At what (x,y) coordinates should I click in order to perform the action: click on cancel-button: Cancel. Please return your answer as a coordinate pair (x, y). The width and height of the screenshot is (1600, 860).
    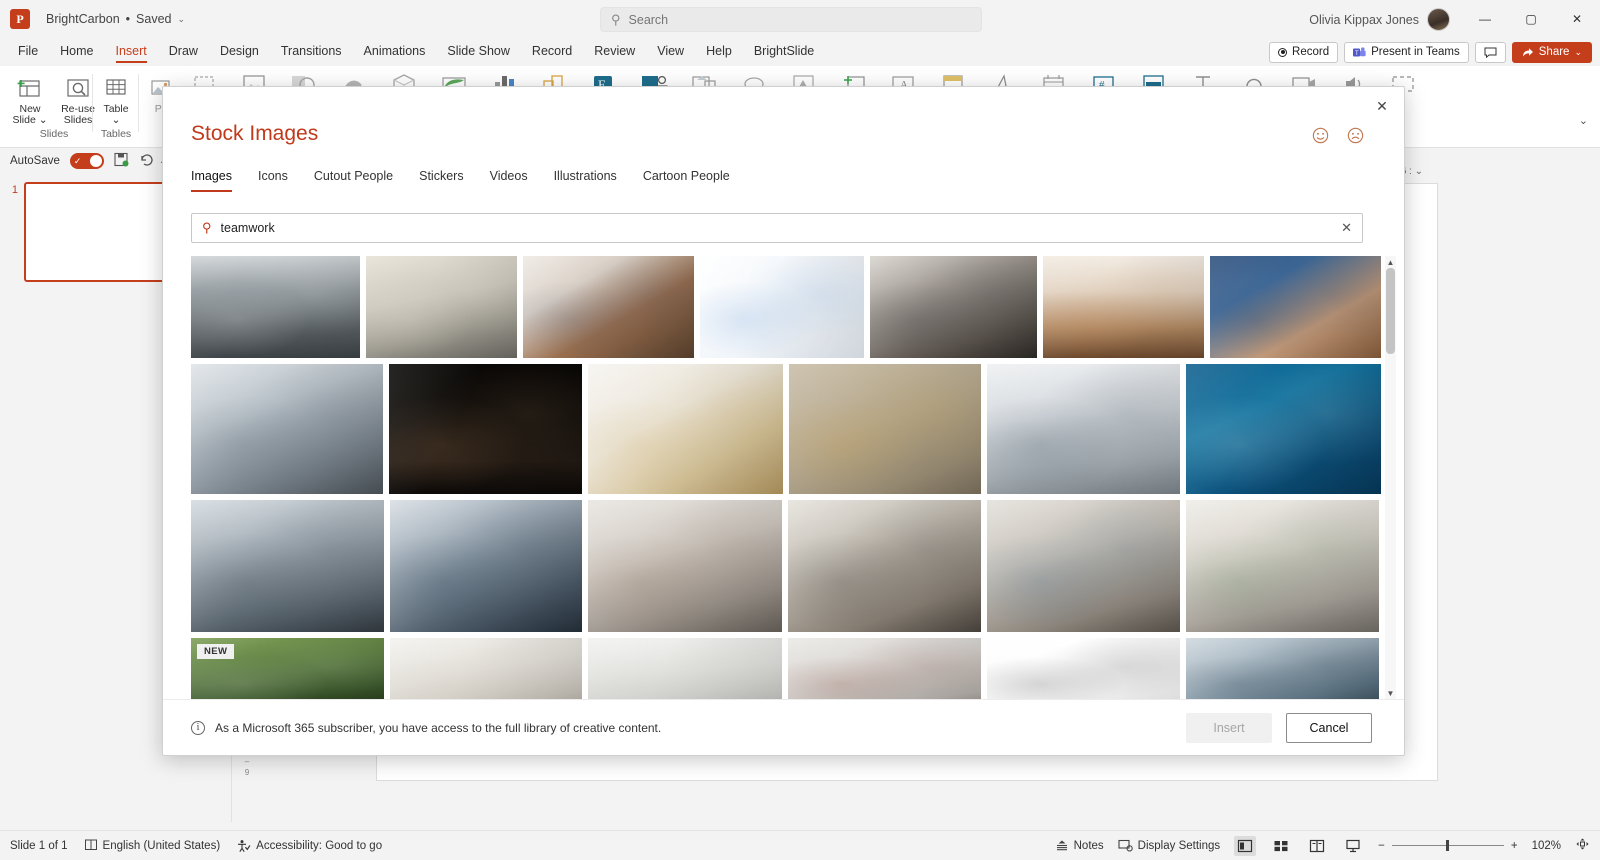
    Looking at the image, I should click on (1329, 727).